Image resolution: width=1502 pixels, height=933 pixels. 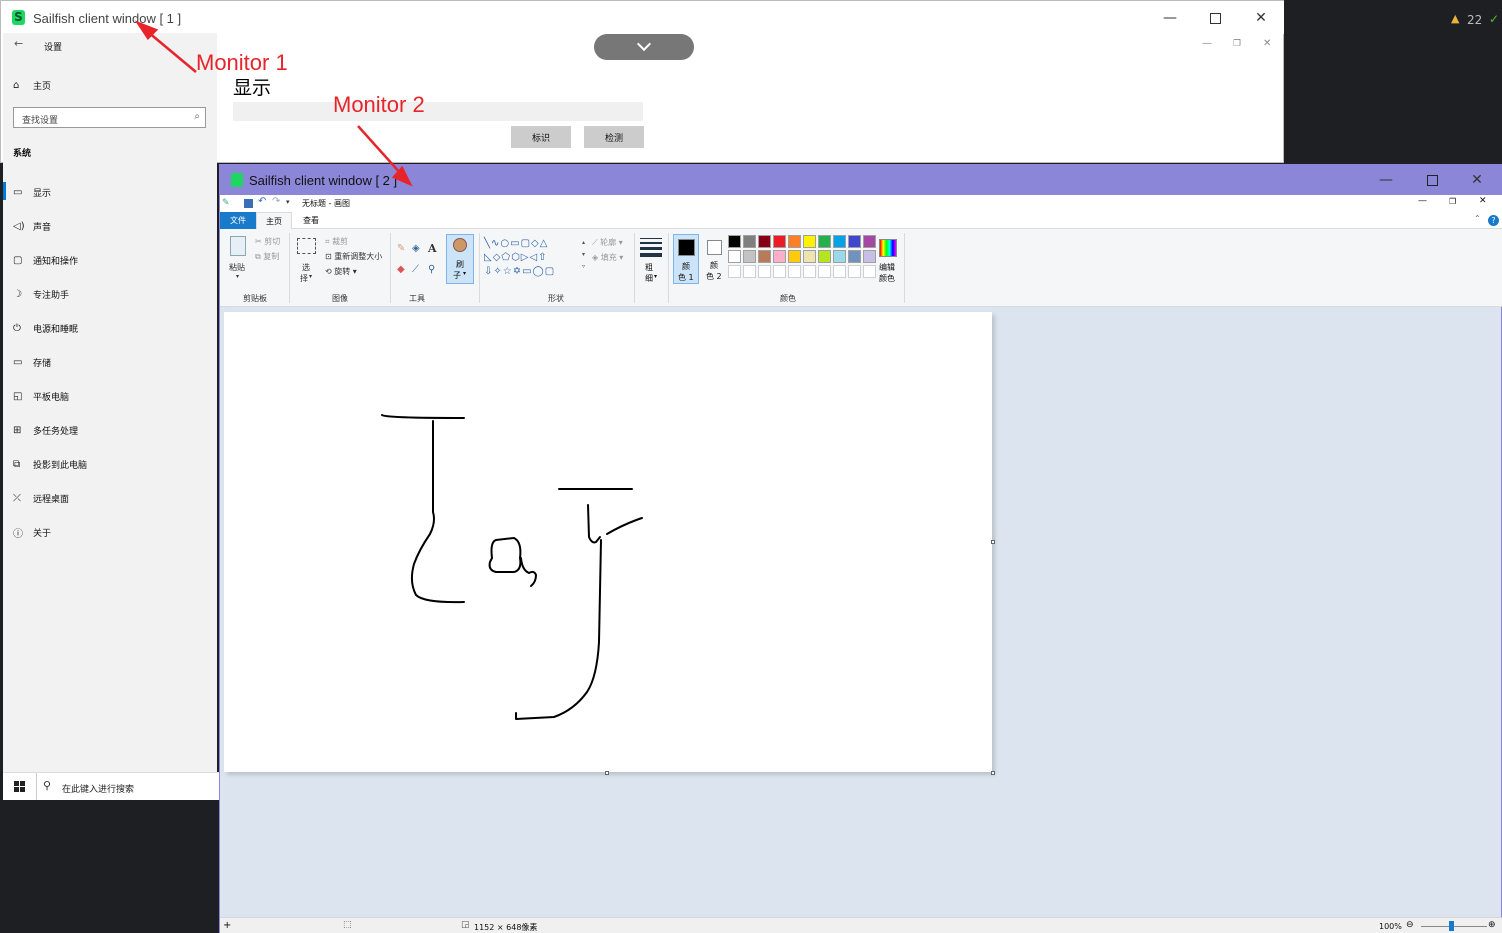 What do you see at coordinates (19, 786) in the screenshot?
I see `start-button` at bounding box center [19, 786].